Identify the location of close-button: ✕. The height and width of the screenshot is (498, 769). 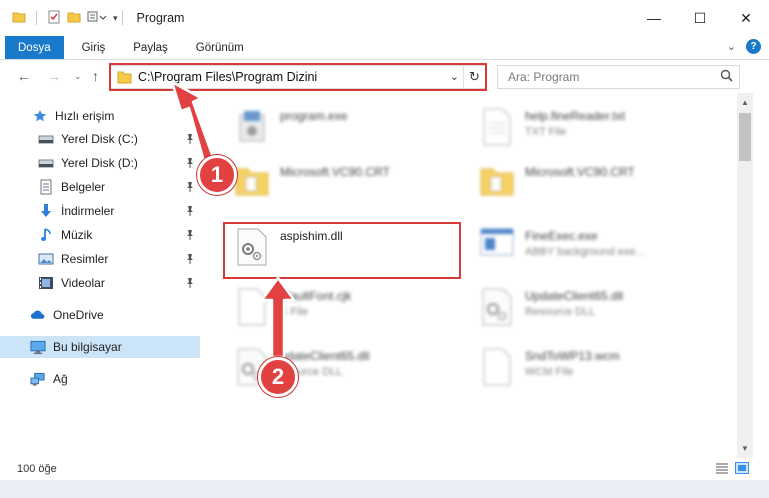
(746, 18).